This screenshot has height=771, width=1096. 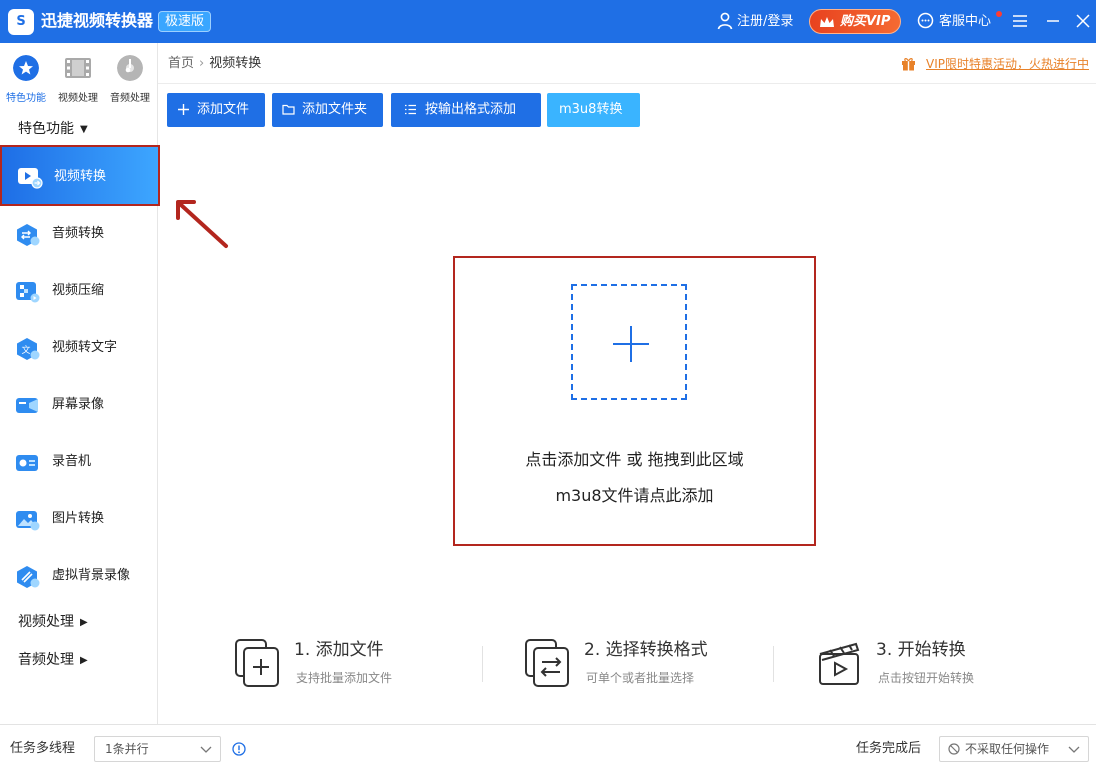 What do you see at coordinates (855, 21) in the screenshot?
I see `buy-vip-button: 购买VIP` at bounding box center [855, 21].